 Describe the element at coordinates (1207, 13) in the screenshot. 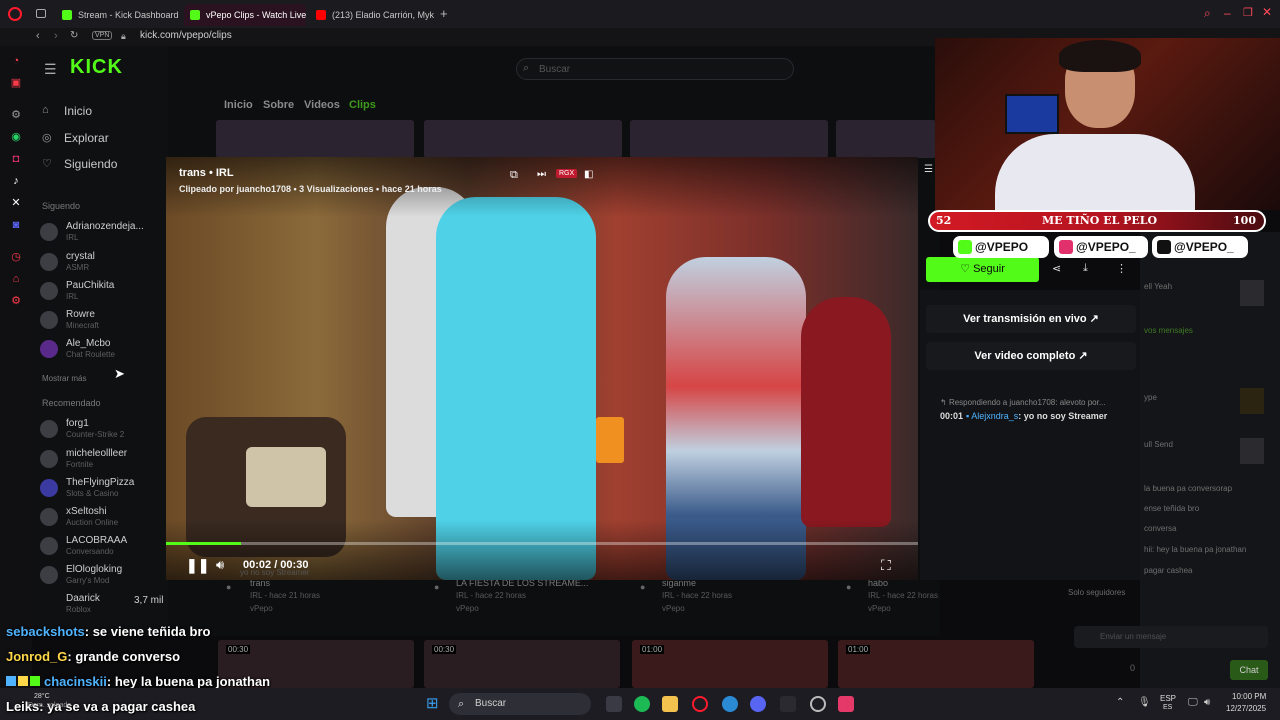

I see `search-tabs-icon: ⌕` at that location.